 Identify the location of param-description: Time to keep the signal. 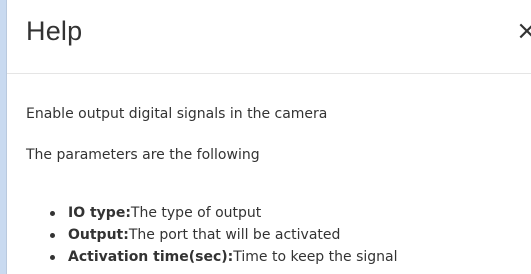
(315, 257).